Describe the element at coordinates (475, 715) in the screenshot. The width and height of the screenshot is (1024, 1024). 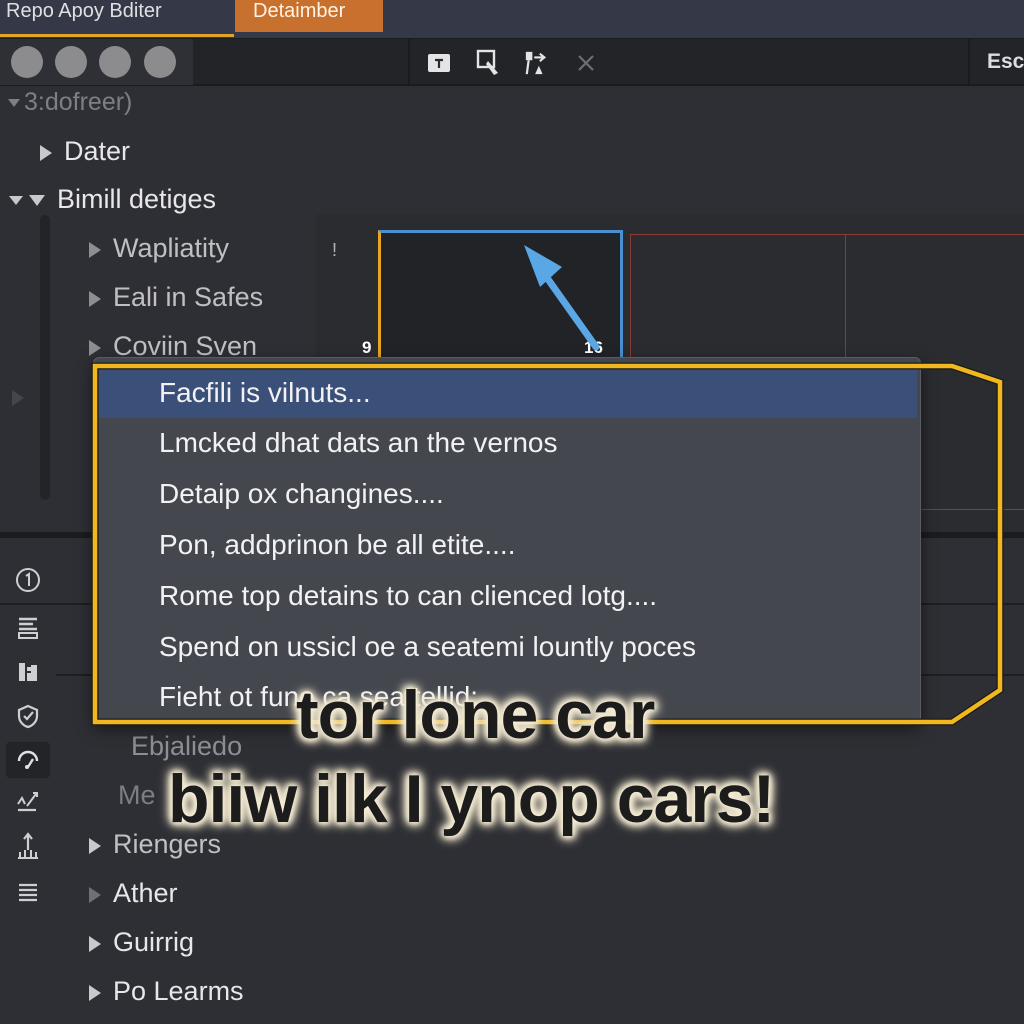
I see `caption-line-1: tor lone car` at that location.